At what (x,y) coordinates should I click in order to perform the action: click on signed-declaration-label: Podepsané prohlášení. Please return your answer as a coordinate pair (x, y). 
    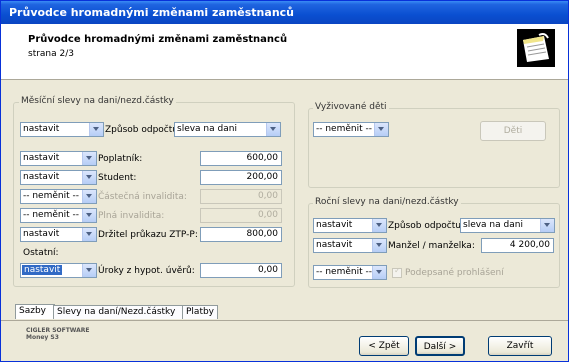
    Looking at the image, I should click on (454, 273).